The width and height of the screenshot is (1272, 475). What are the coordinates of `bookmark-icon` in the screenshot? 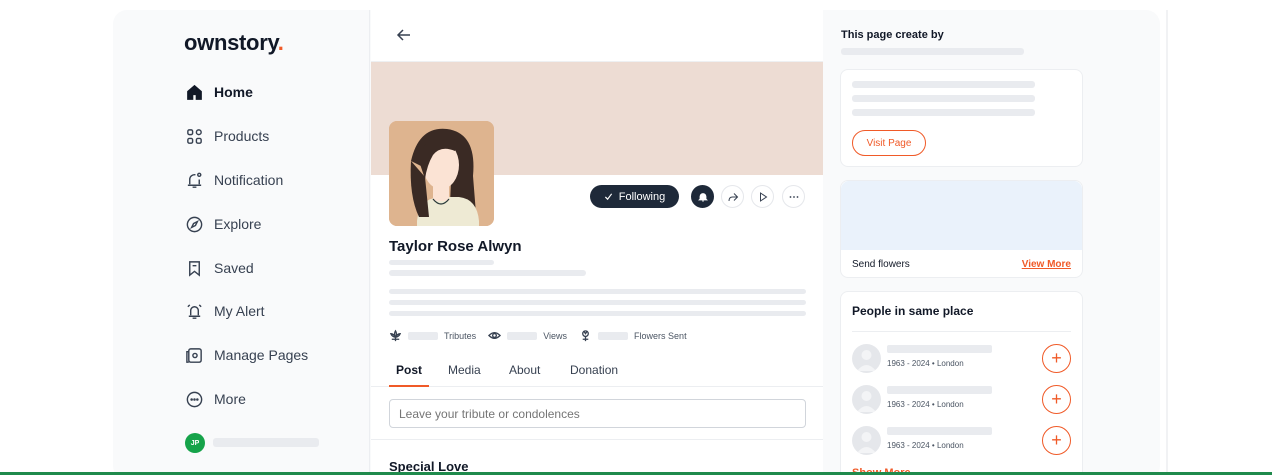 It's located at (194, 268).